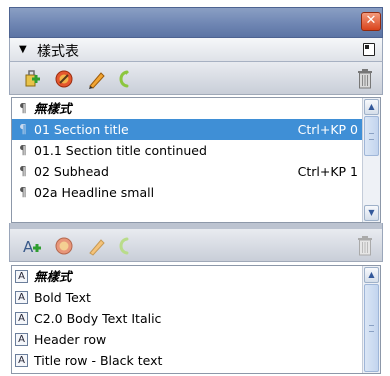 This screenshot has height=376, width=390. I want to click on close-button: ✕, so click(371, 21).